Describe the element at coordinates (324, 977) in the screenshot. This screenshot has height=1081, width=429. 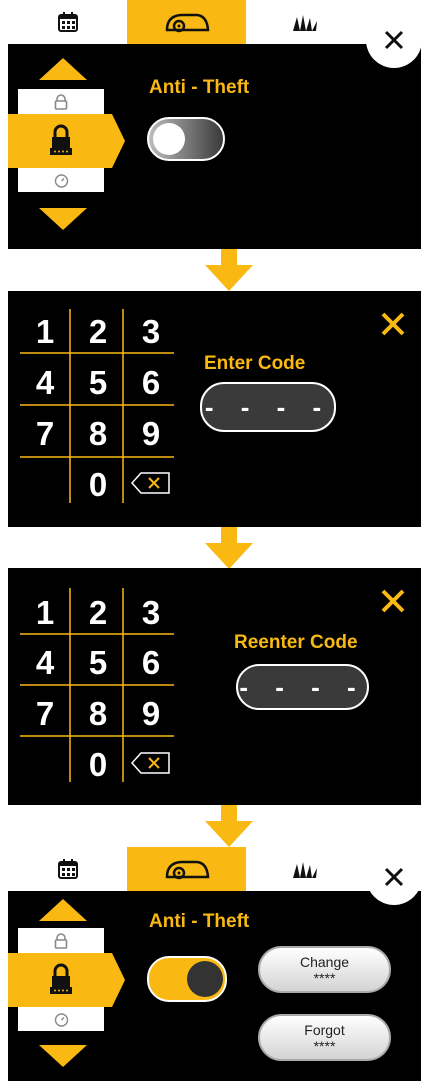
I see `change-mask: ****` at that location.